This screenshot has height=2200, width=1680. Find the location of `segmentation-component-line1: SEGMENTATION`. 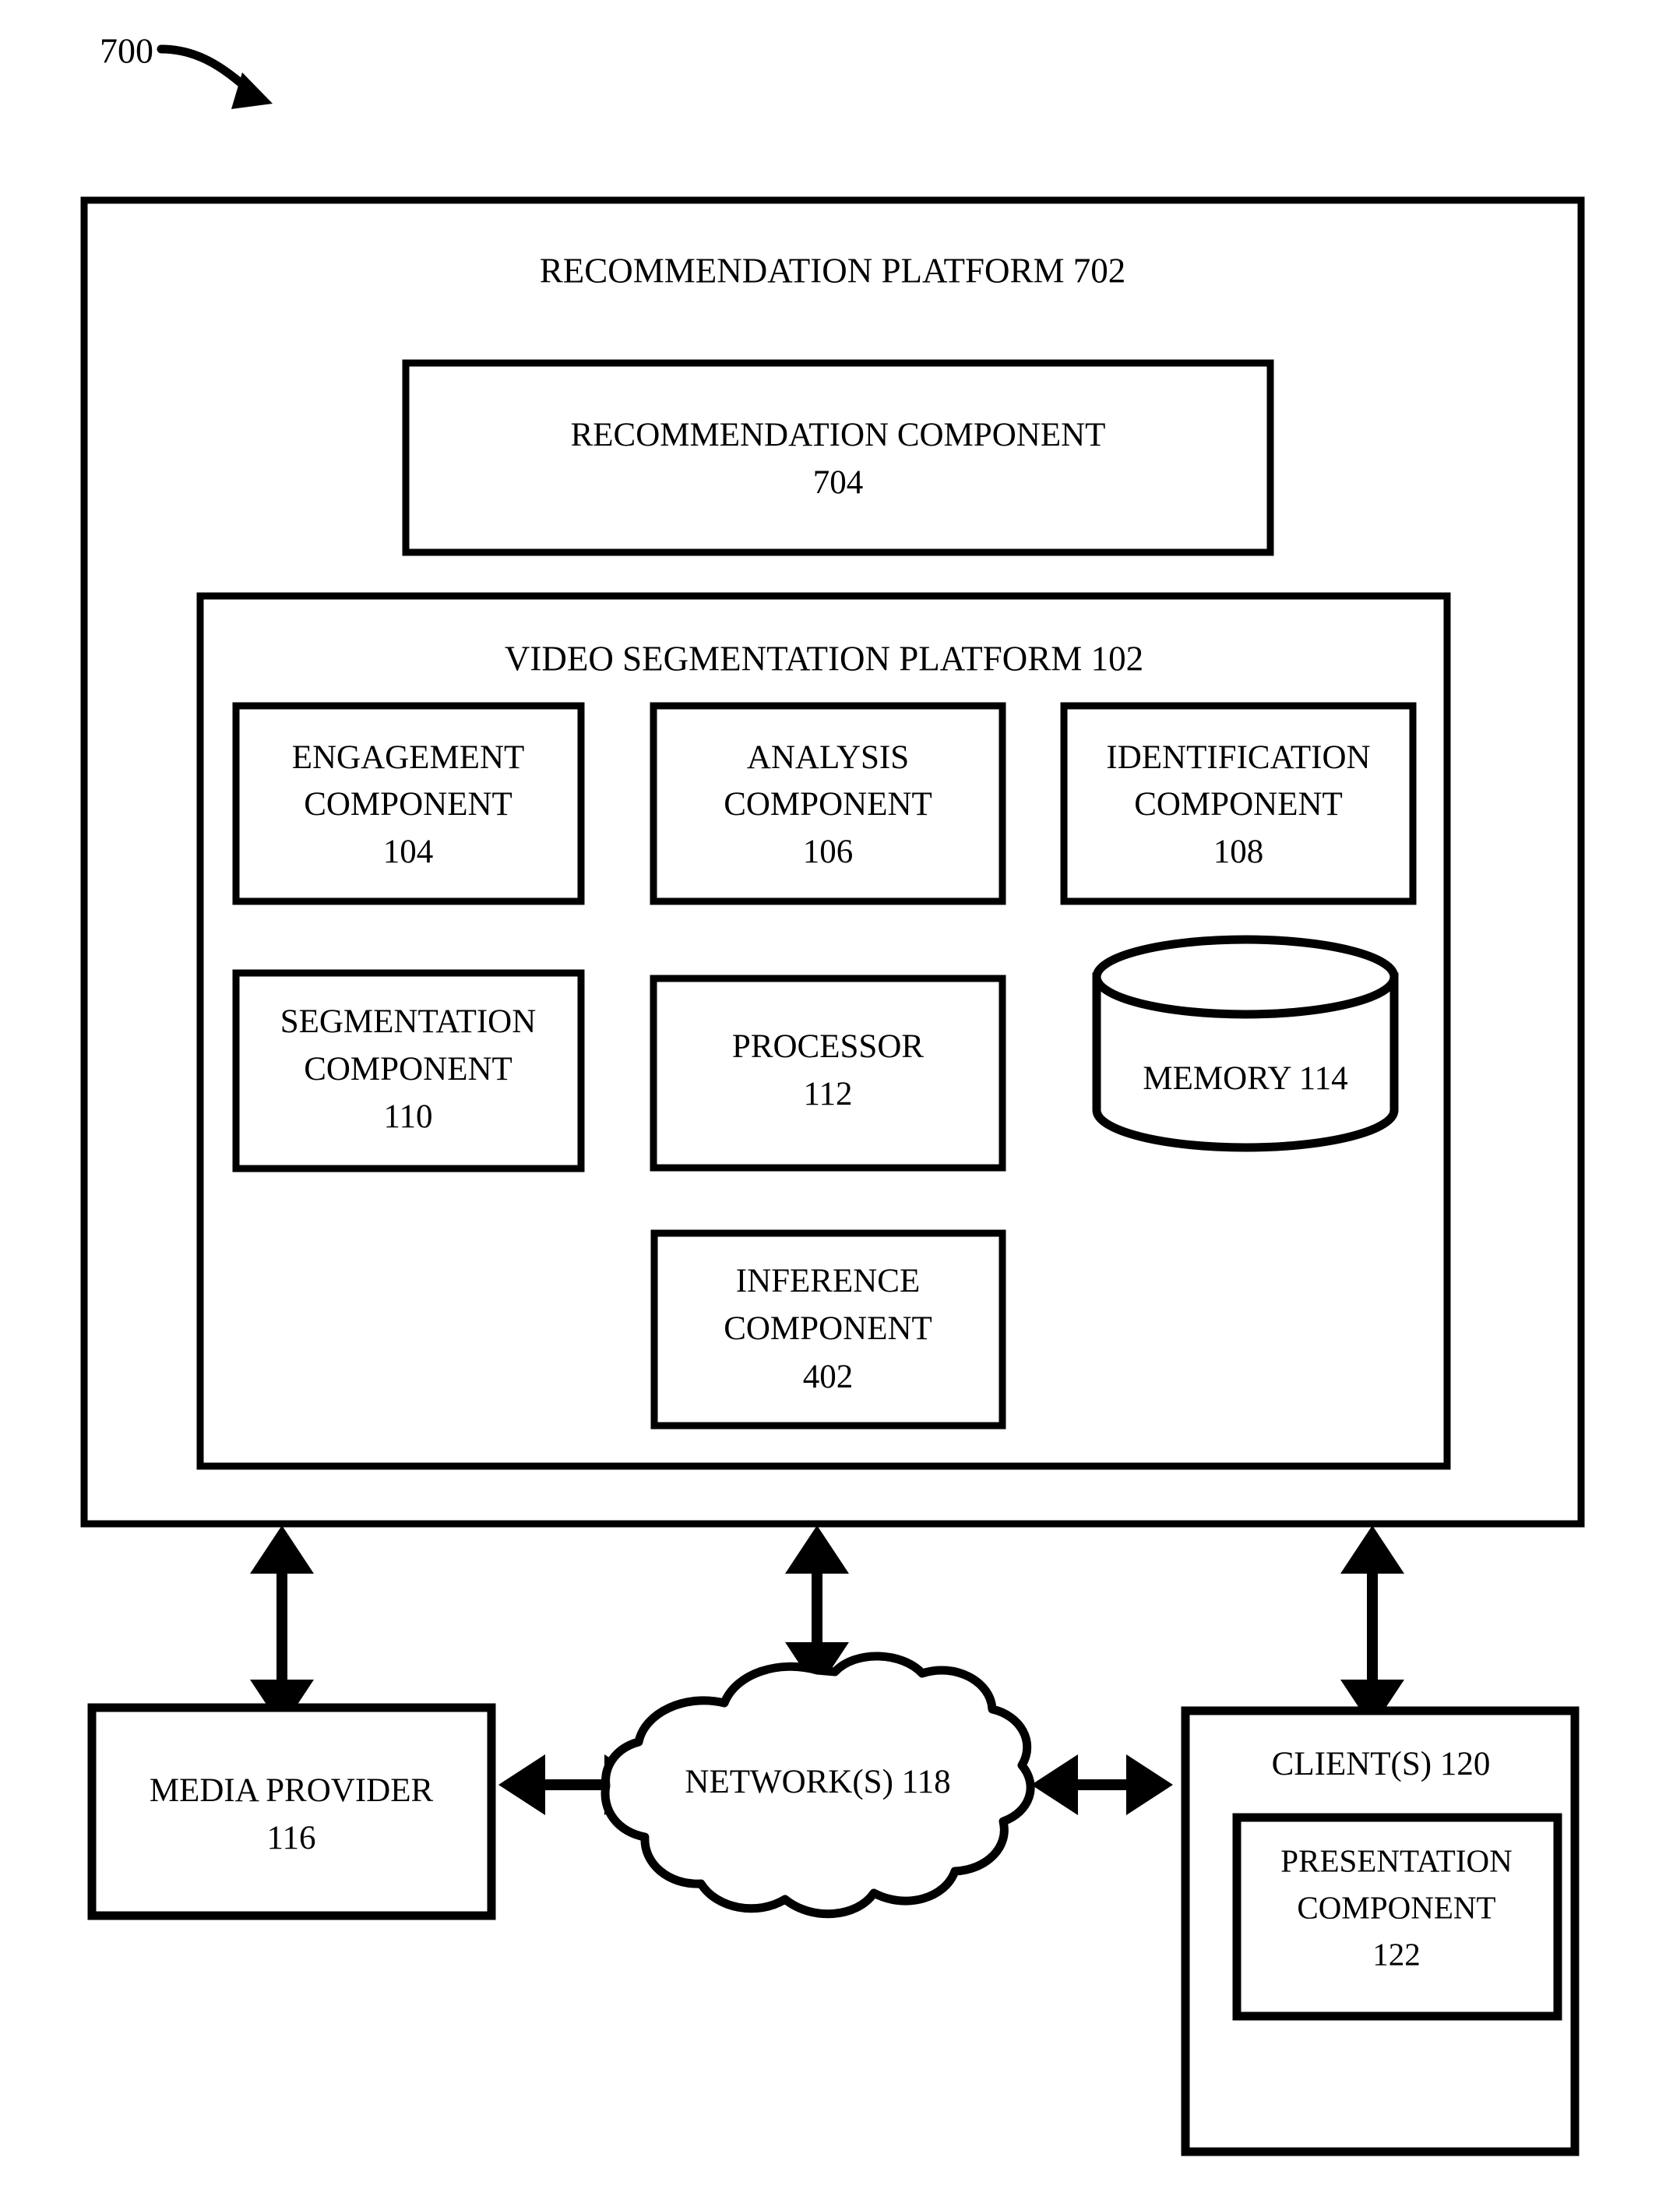

segmentation-component-line1: SEGMENTATION is located at coordinates (408, 1021).